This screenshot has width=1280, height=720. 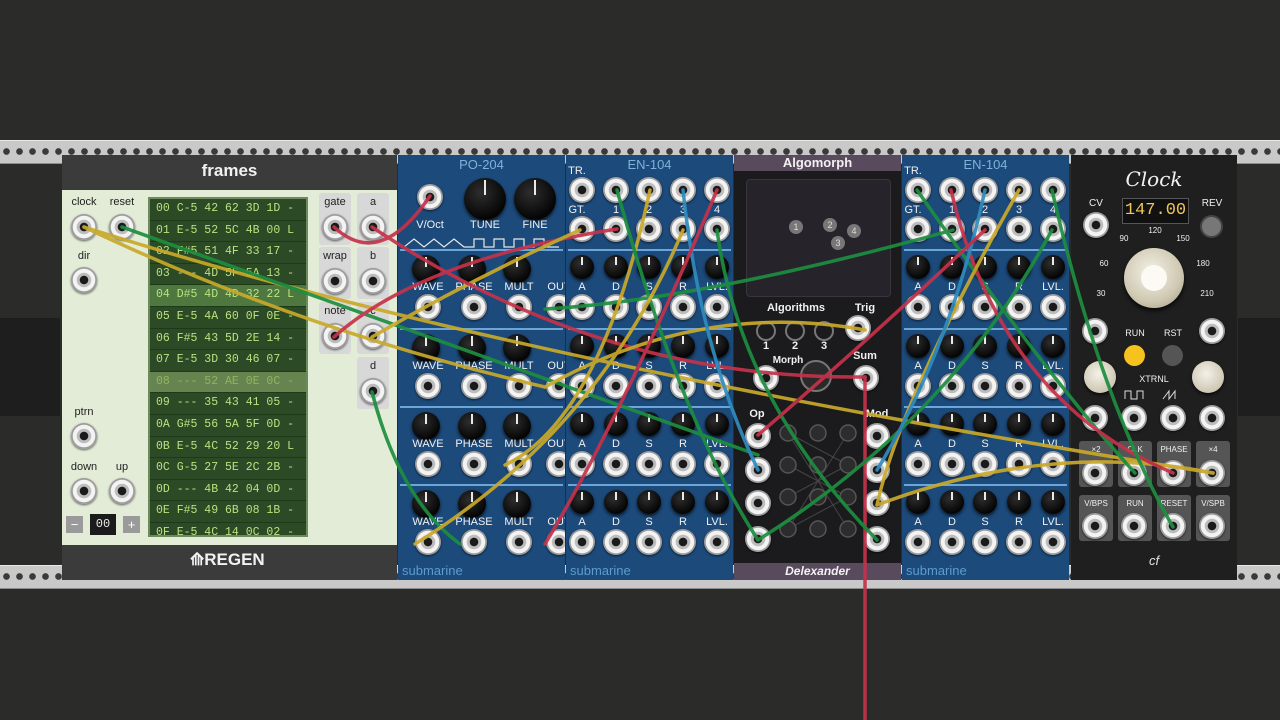 What do you see at coordinates (1173, 526) in the screenshot?
I see `reset-out-jack` at bounding box center [1173, 526].